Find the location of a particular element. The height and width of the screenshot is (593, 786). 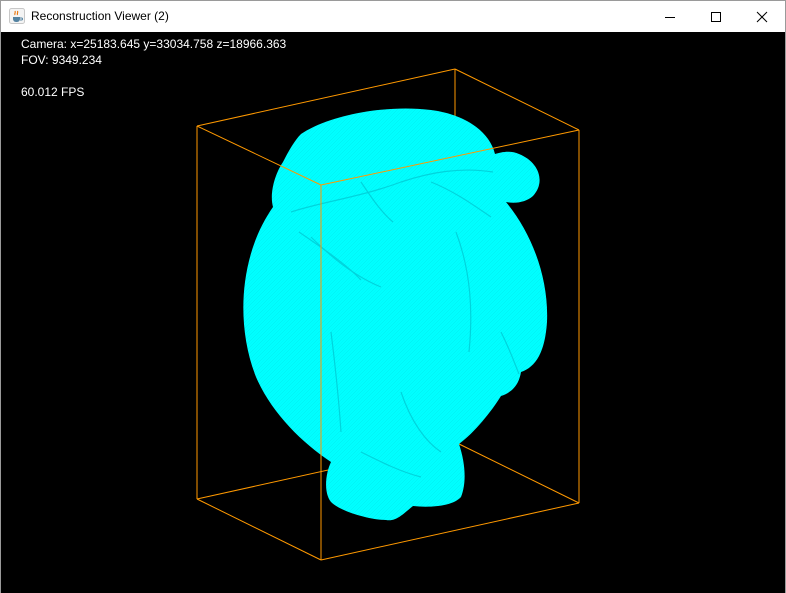

fps-readout: 60.012 FPS is located at coordinates (53, 92).